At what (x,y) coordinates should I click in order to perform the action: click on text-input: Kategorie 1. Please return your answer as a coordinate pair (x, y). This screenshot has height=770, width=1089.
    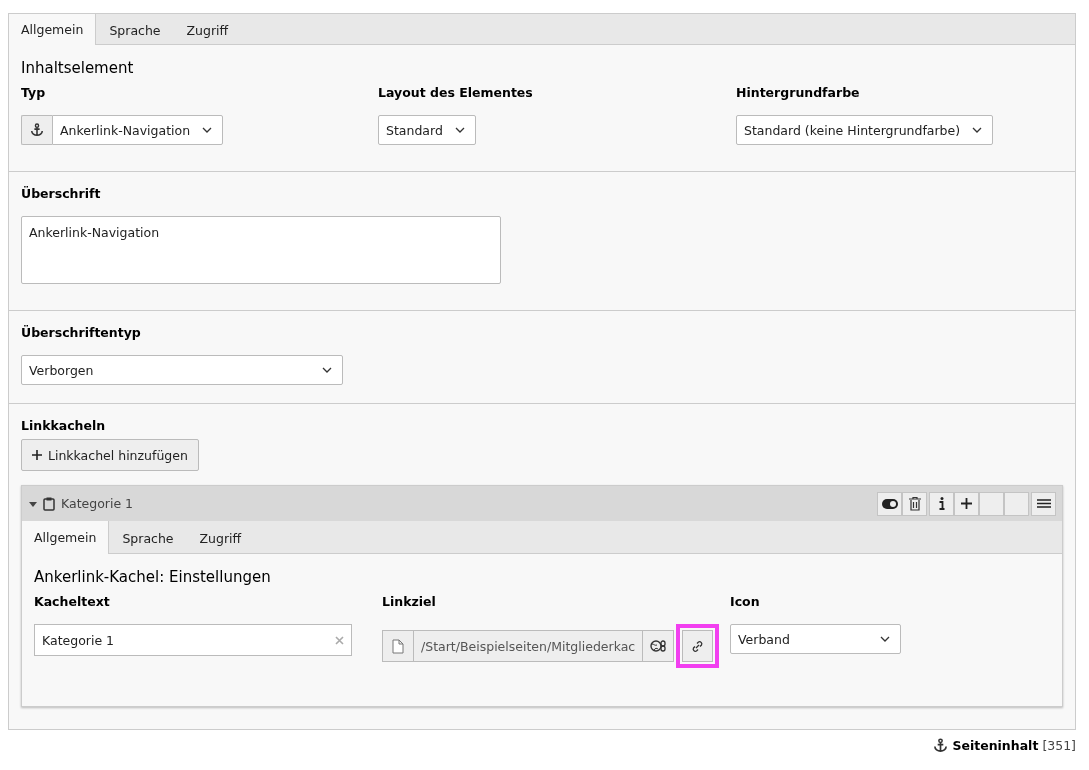
    Looking at the image, I should click on (193, 640).